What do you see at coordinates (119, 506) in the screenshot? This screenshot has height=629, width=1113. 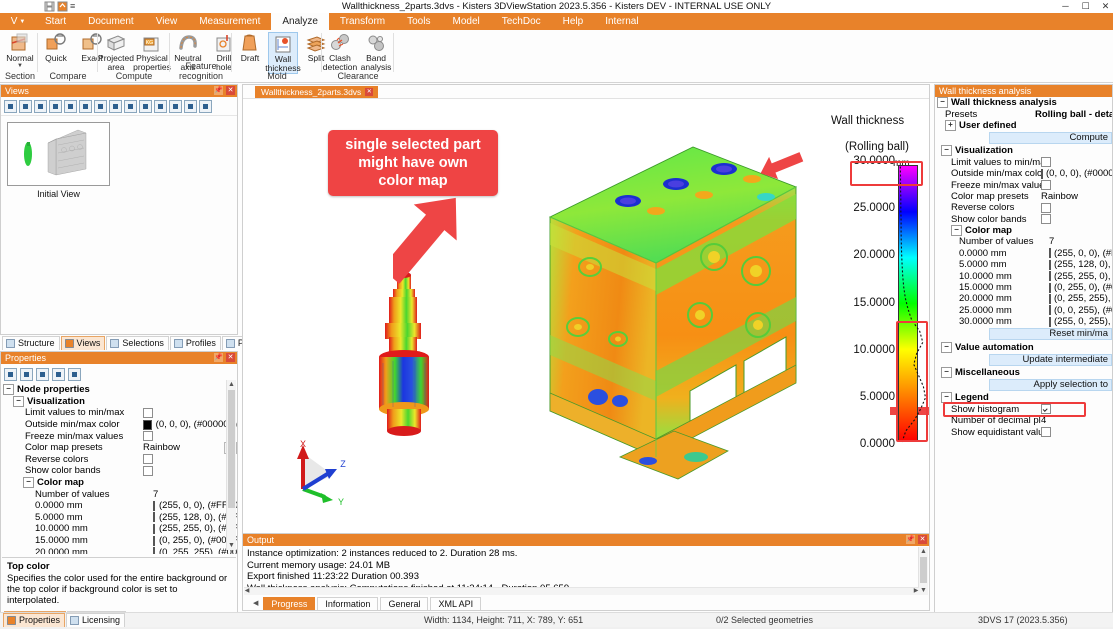 I see `property-row: 0.0000 mm (255, 0, 0), (#FF0000)` at bounding box center [119, 506].